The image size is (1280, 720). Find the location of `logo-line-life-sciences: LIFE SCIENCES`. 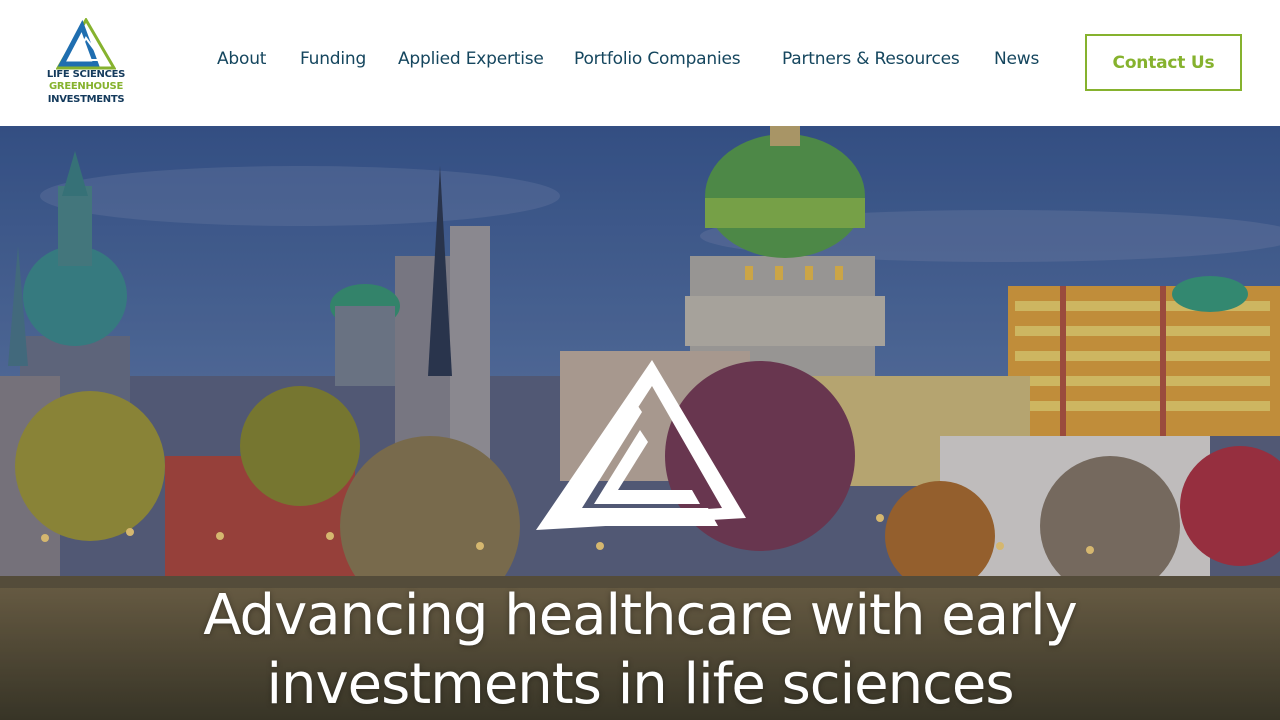

logo-line-life-sciences: LIFE SCIENCES is located at coordinates (86, 74).